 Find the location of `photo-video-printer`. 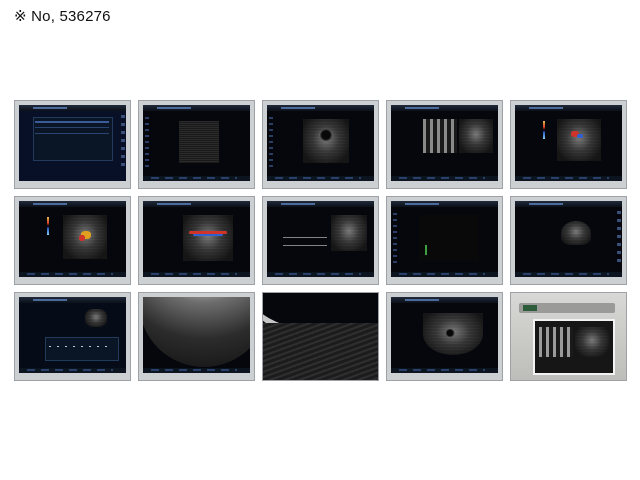

photo-video-printer is located at coordinates (568, 336).